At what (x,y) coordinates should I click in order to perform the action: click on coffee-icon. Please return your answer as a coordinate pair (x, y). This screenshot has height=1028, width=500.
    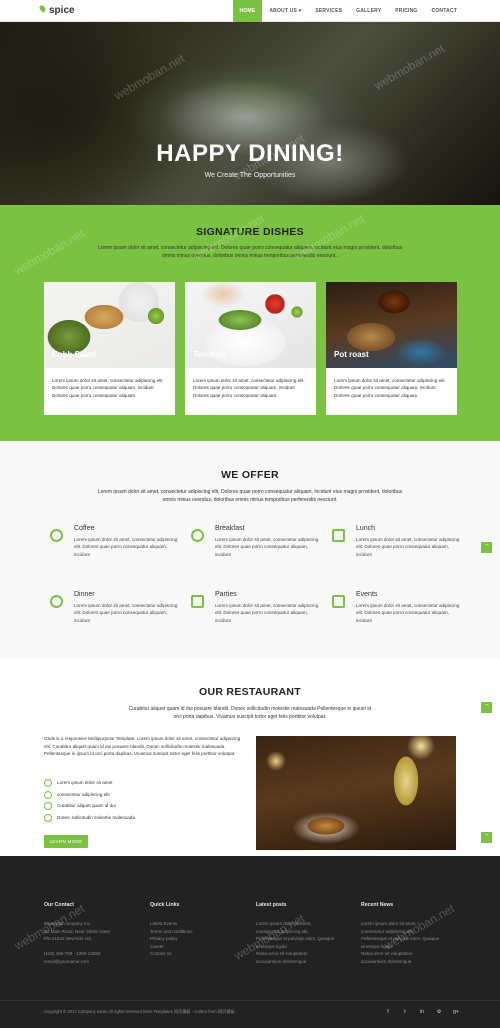
    Looking at the image, I should click on (56, 535).